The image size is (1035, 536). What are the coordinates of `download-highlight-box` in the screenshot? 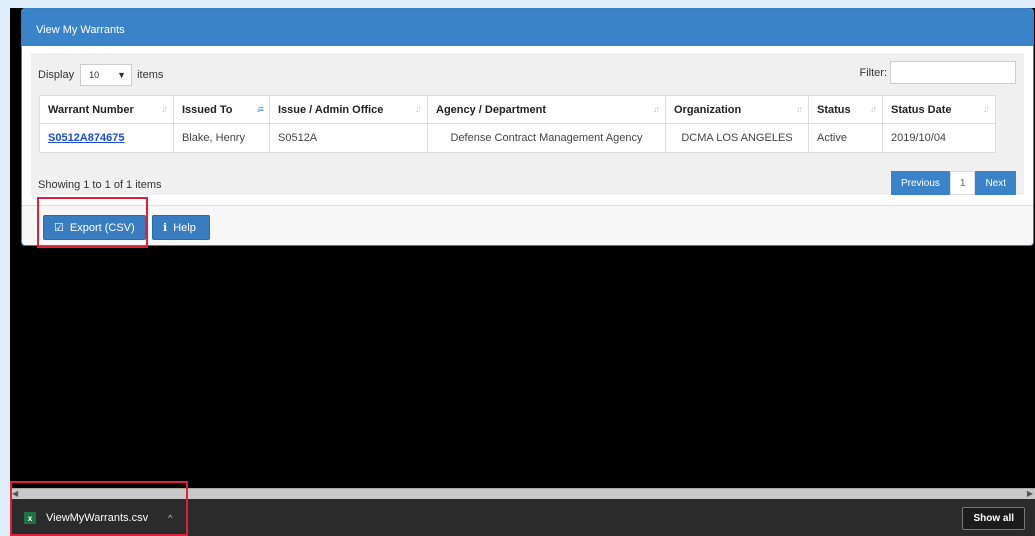 It's located at (99, 508).